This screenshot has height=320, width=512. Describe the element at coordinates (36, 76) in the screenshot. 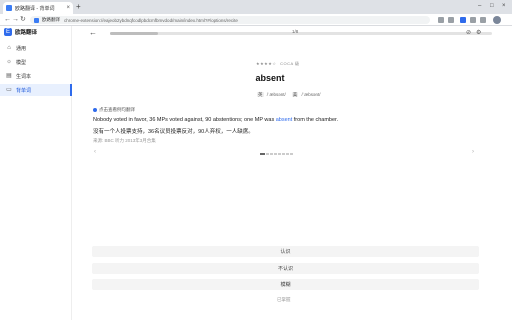

I see `sidebar-item-wordbook: ▤ 生词本` at that location.